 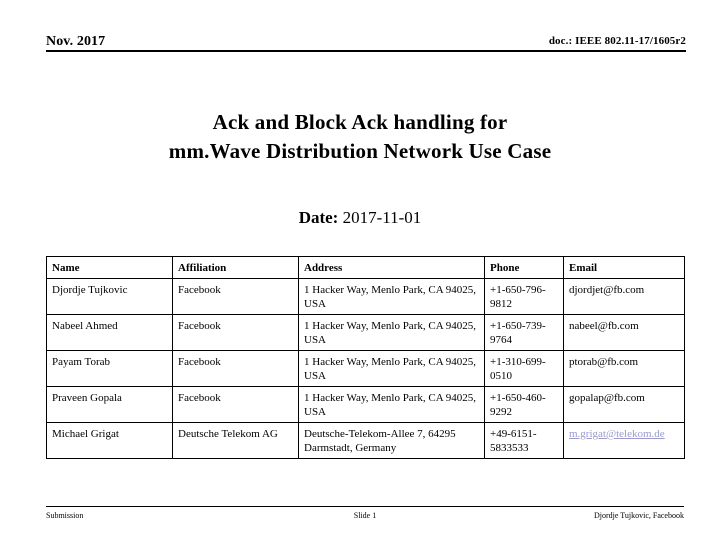 What do you see at coordinates (617, 434) in the screenshot?
I see `email-hyperlink: m.grigat@telekom.de` at bounding box center [617, 434].